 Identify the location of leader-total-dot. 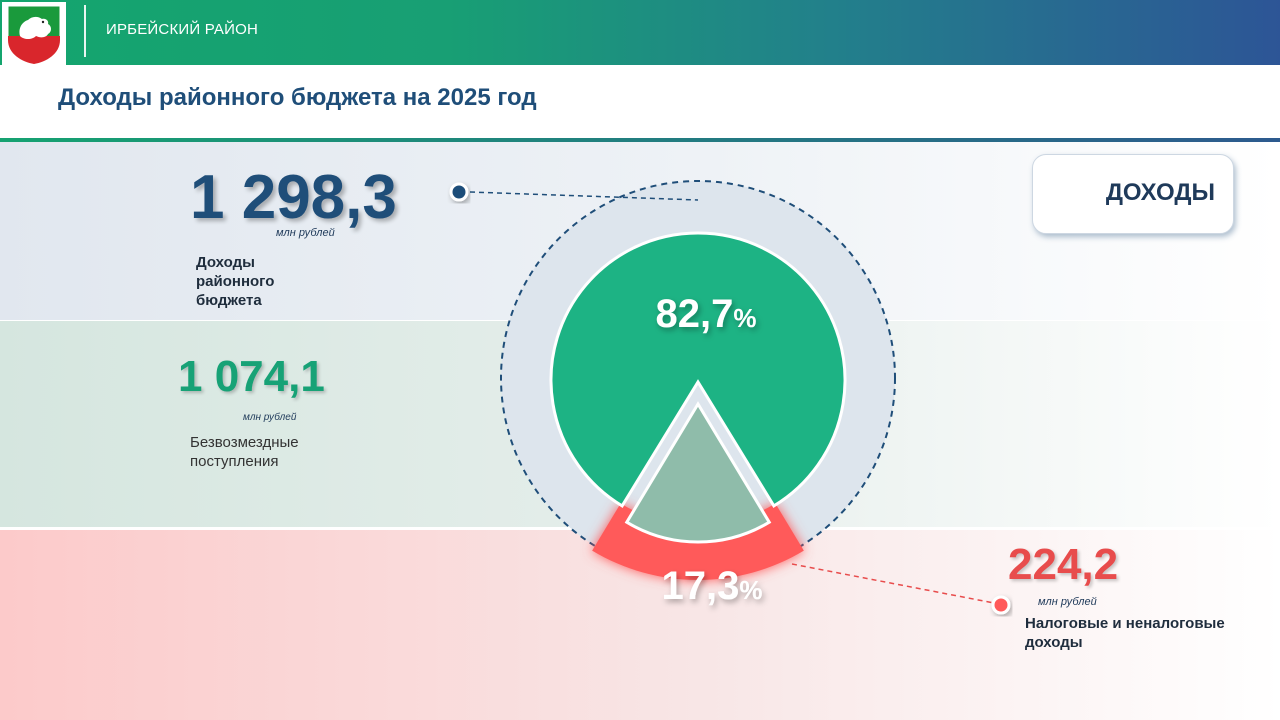
(459, 192).